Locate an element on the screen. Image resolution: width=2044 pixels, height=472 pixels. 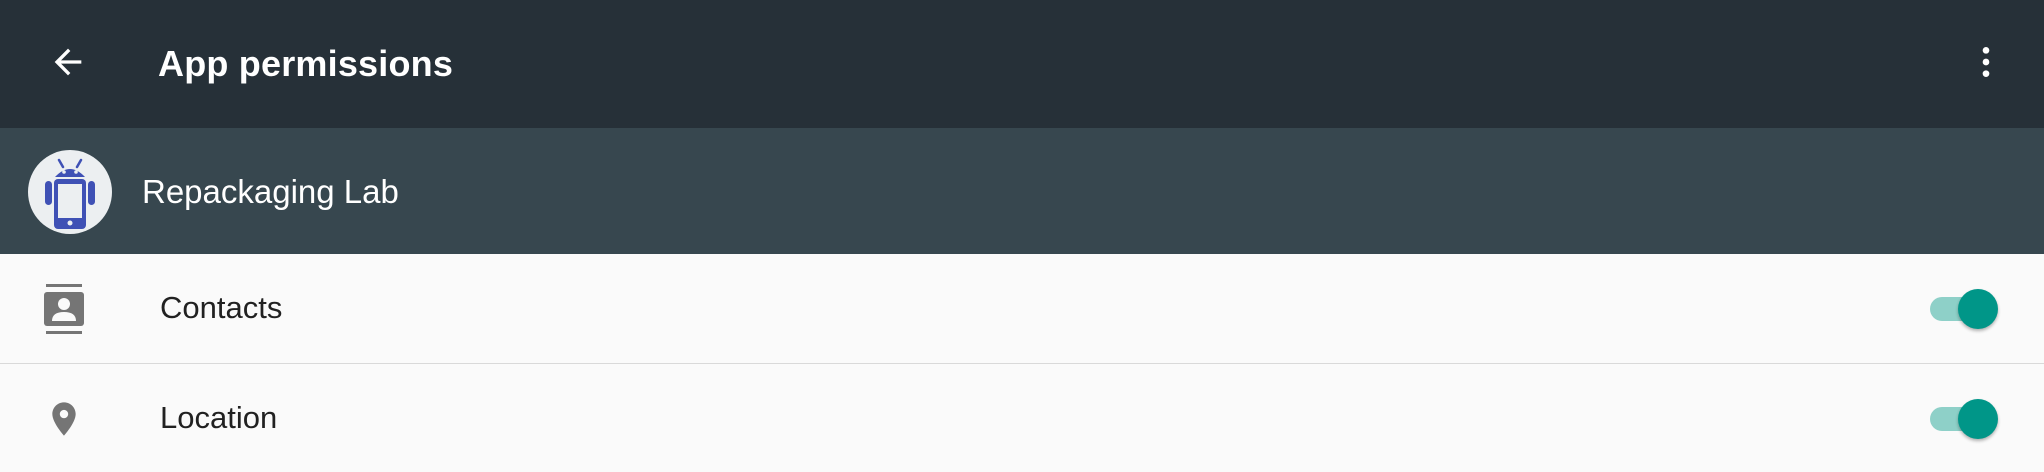
arrow-back-icon is located at coordinates (68, 64).